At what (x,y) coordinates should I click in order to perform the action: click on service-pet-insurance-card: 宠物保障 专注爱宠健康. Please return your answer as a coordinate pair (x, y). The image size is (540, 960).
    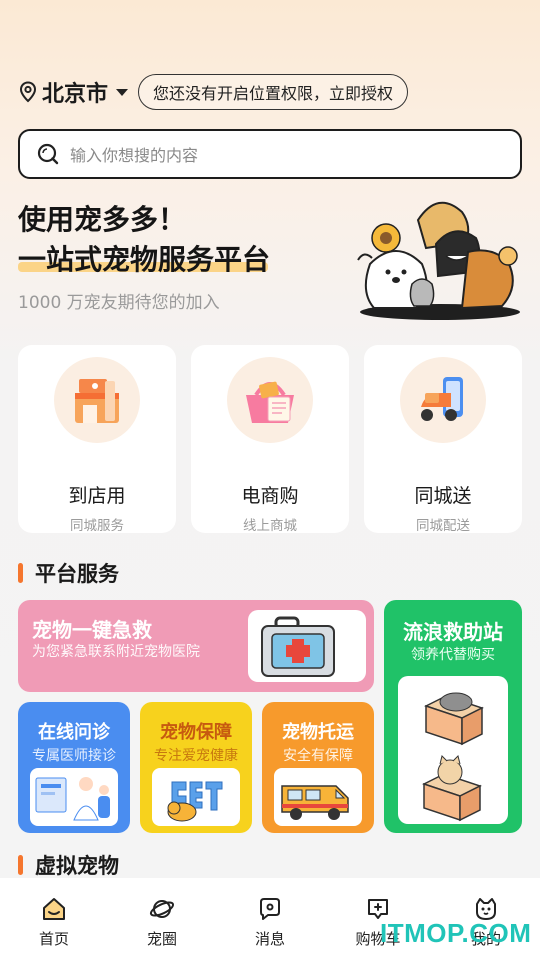
    Looking at the image, I should click on (196, 767).